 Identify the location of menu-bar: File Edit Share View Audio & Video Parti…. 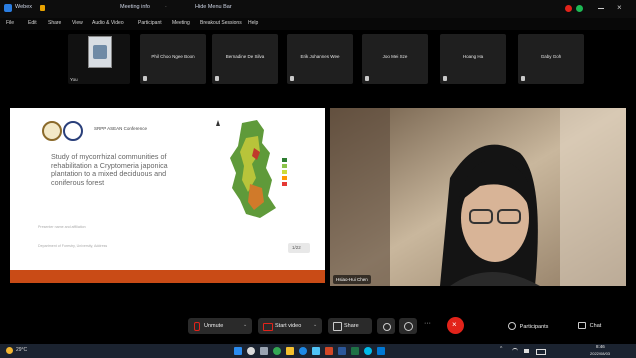
(318, 24).